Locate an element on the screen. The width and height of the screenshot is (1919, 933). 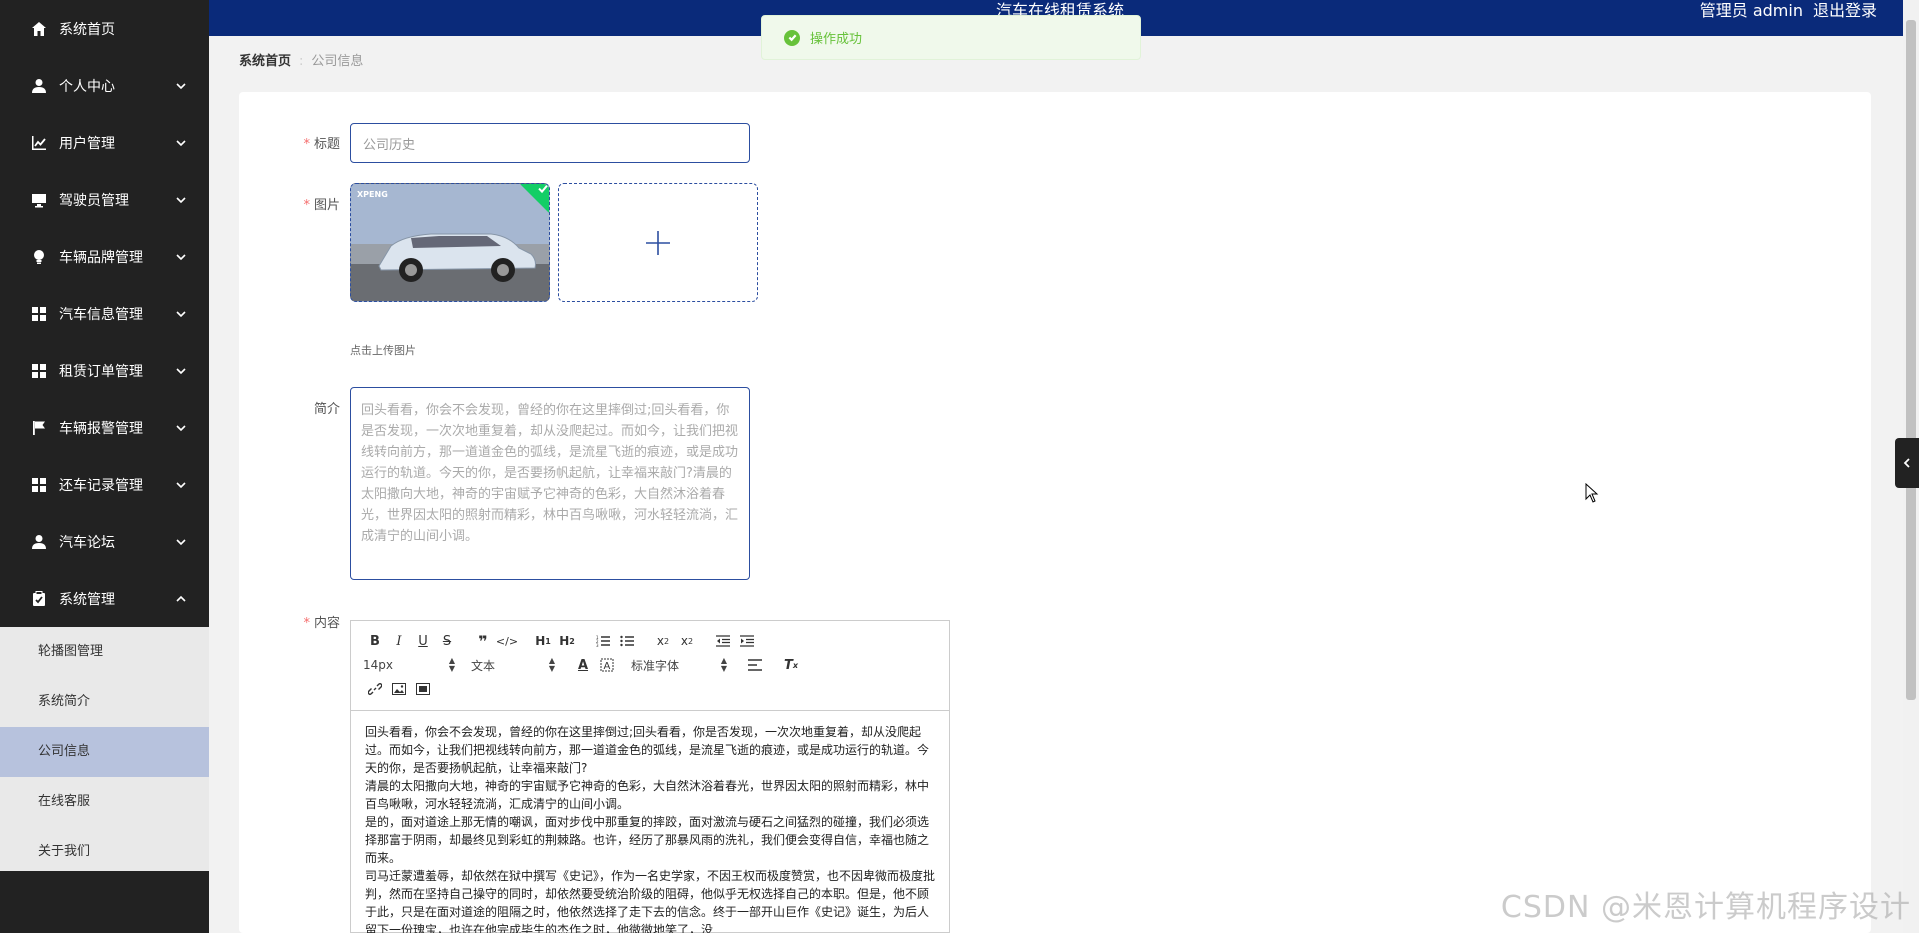
sidebar-item-5: 汽车信息管理 is located at coordinates (104, 313).